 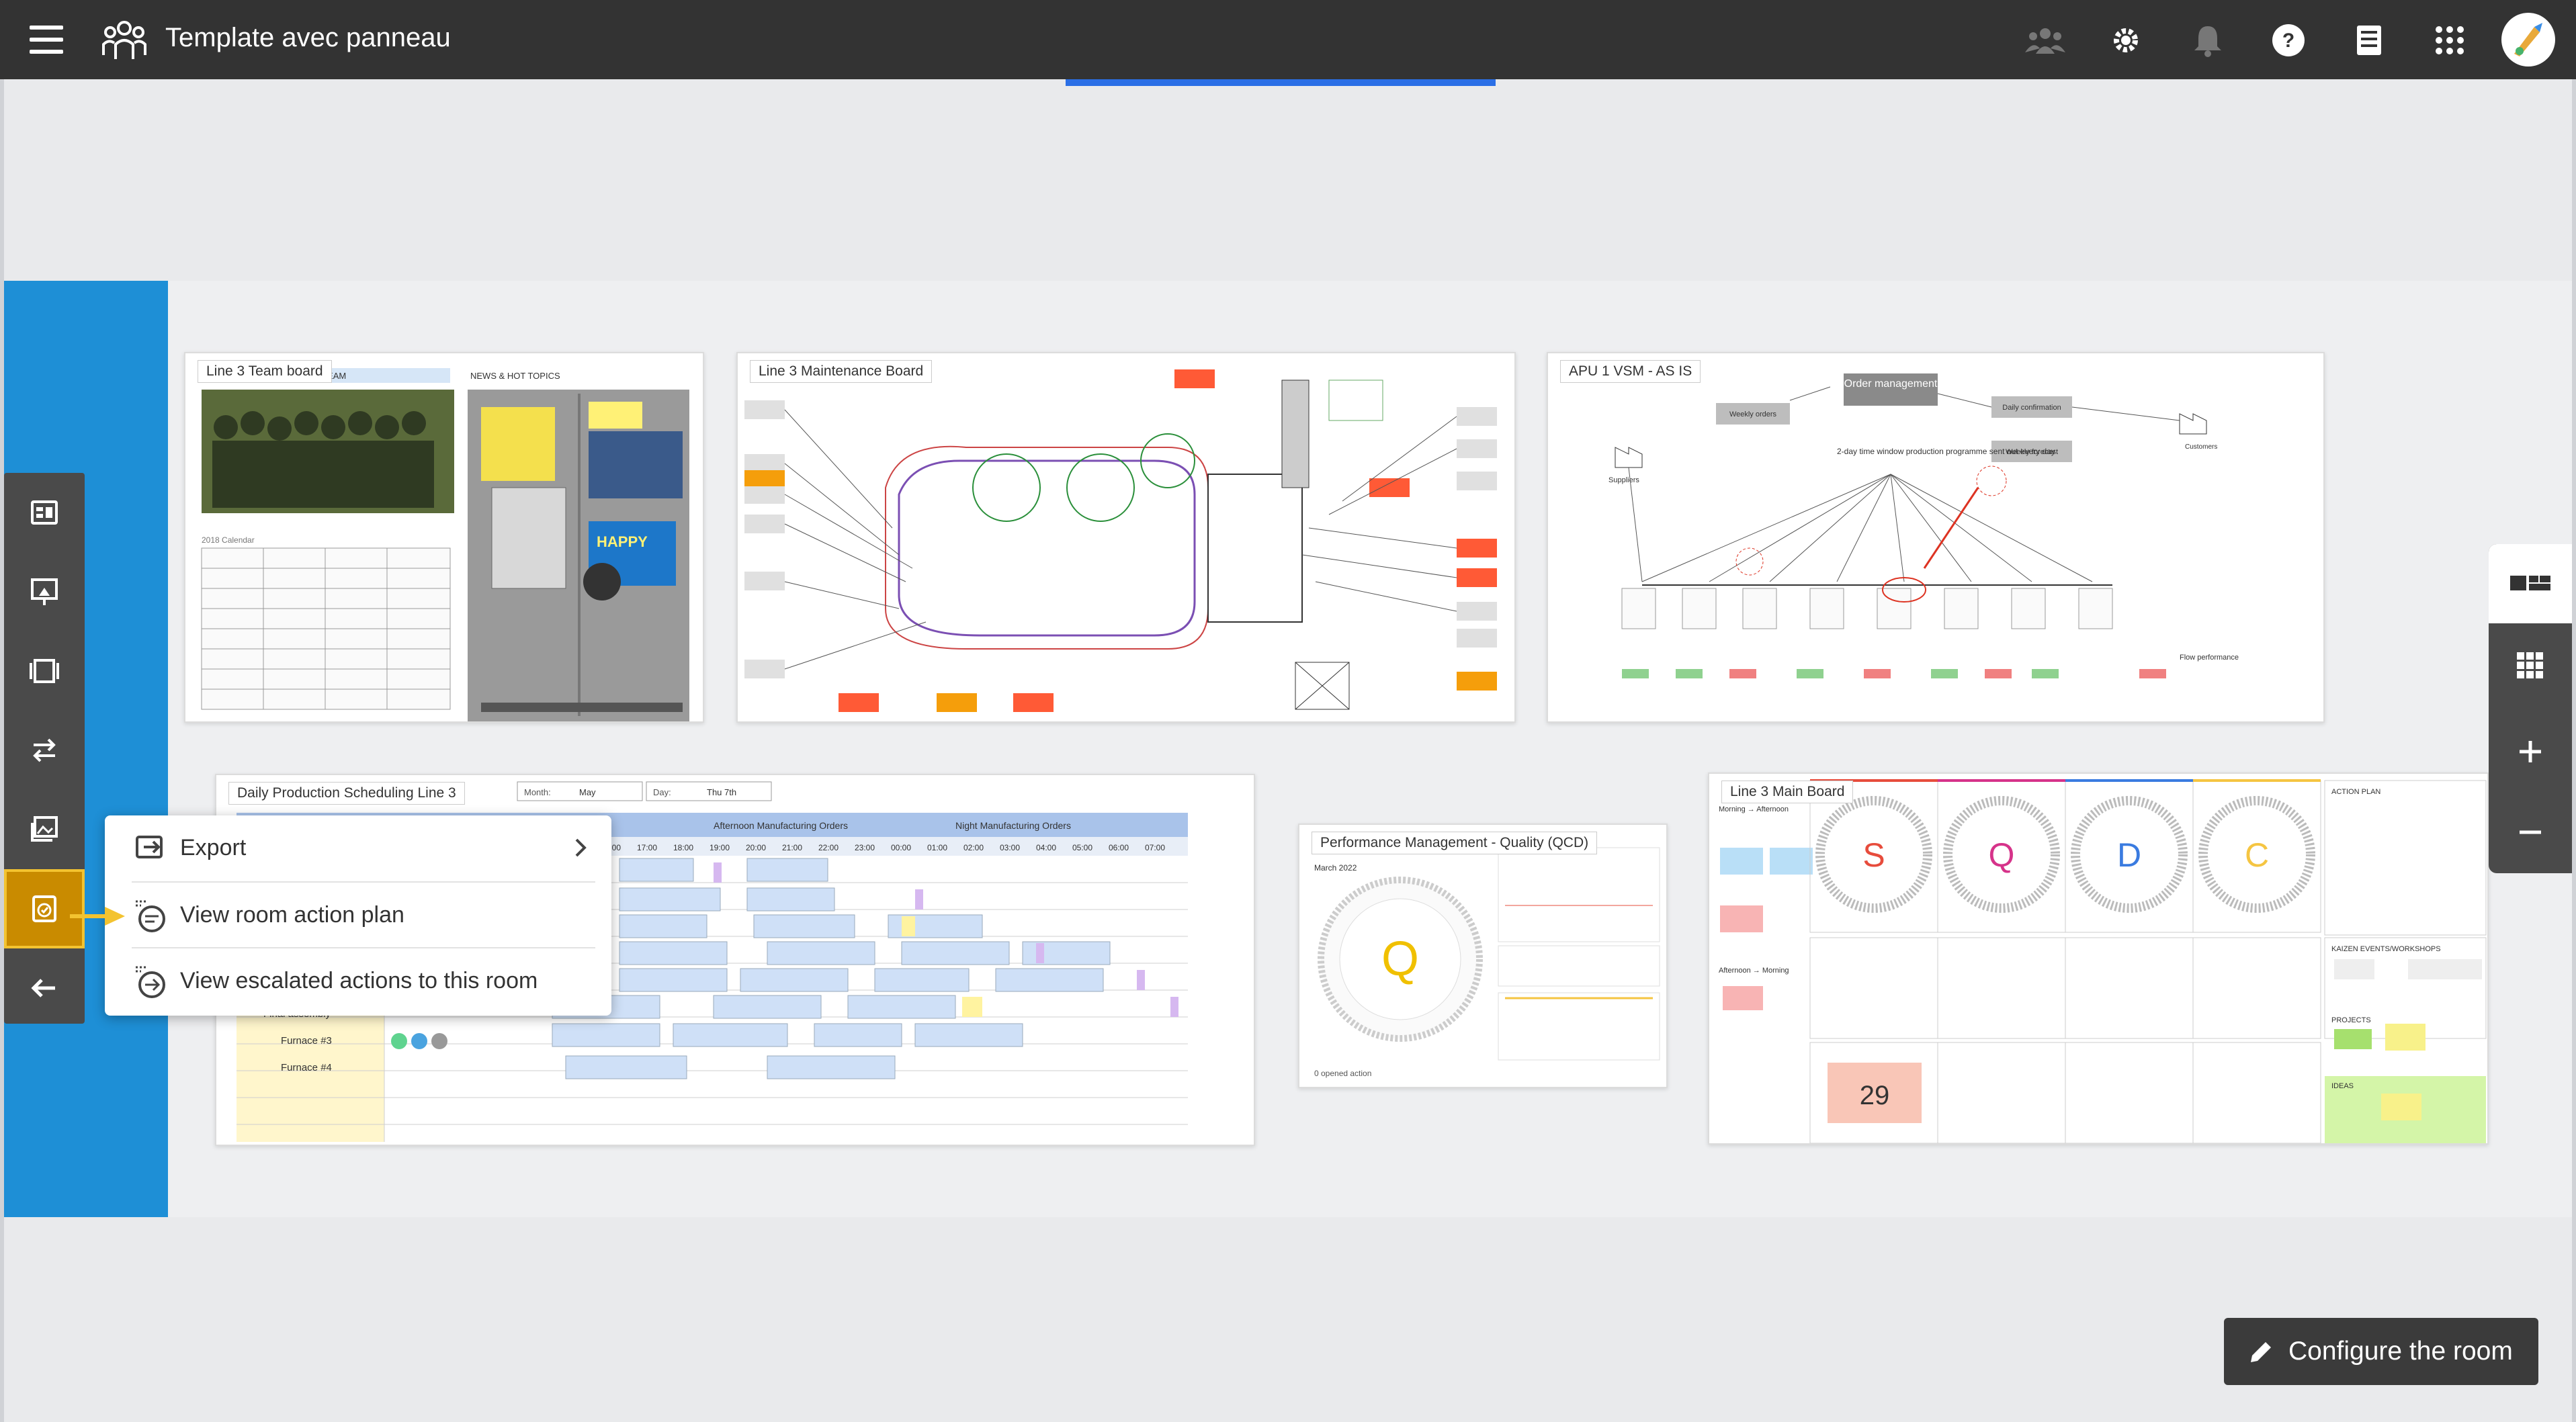 What do you see at coordinates (720, 847) in the screenshot?
I see `schedule-time-label: 19:00` at bounding box center [720, 847].